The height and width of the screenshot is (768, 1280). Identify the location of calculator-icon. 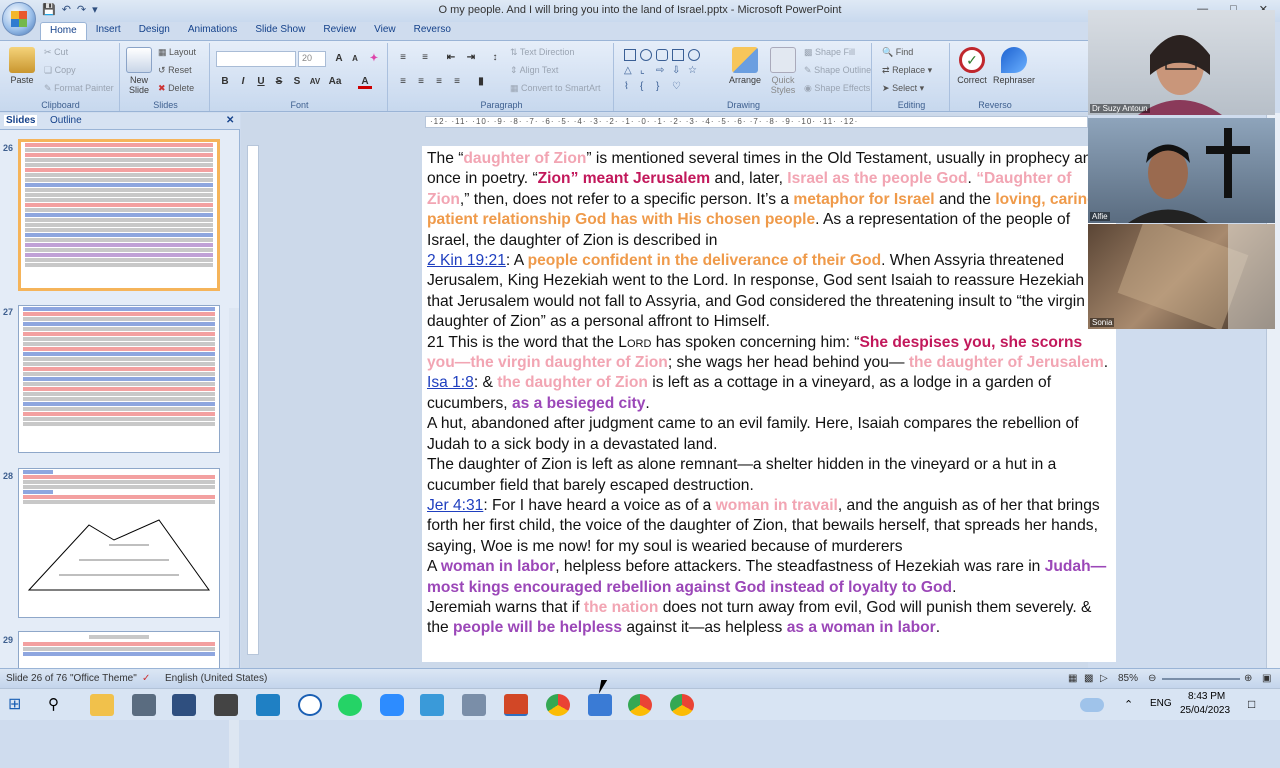
(184, 705).